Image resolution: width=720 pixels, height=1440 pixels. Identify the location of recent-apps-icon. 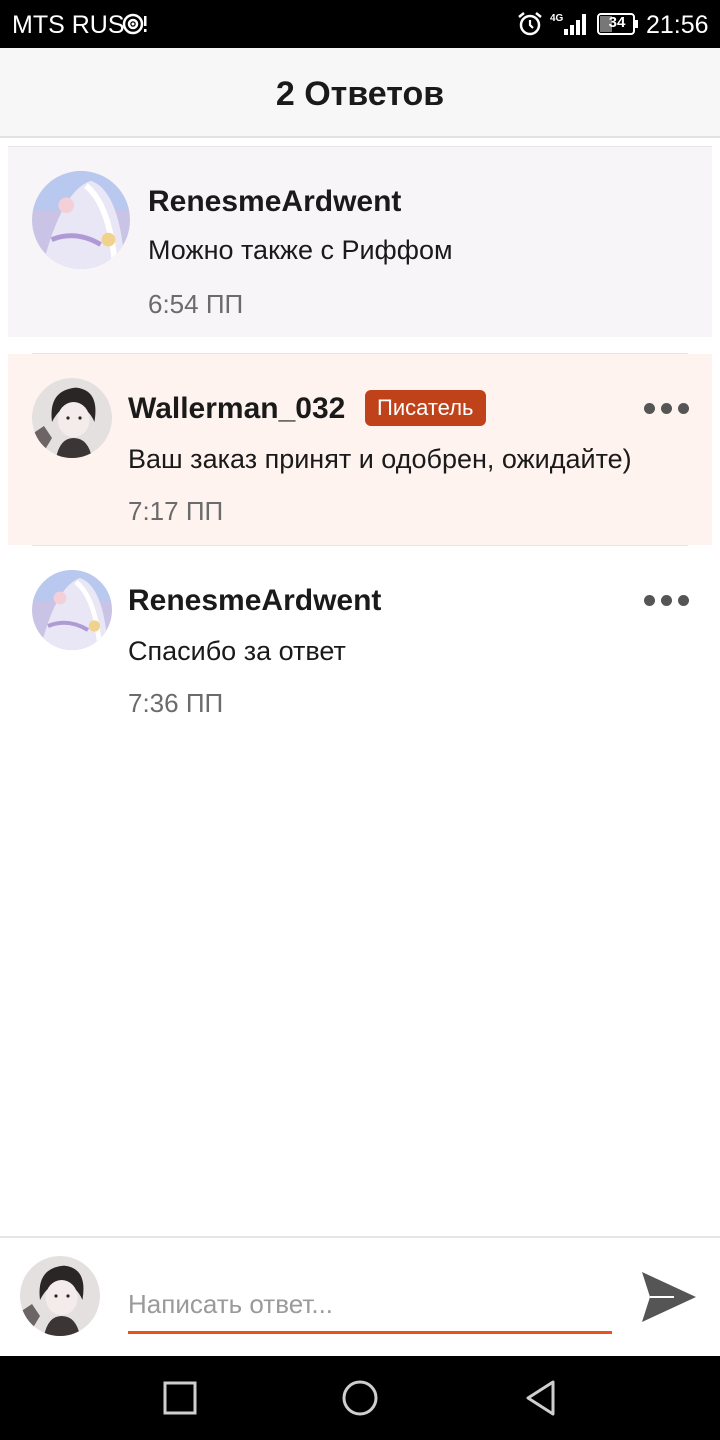
(180, 1398).